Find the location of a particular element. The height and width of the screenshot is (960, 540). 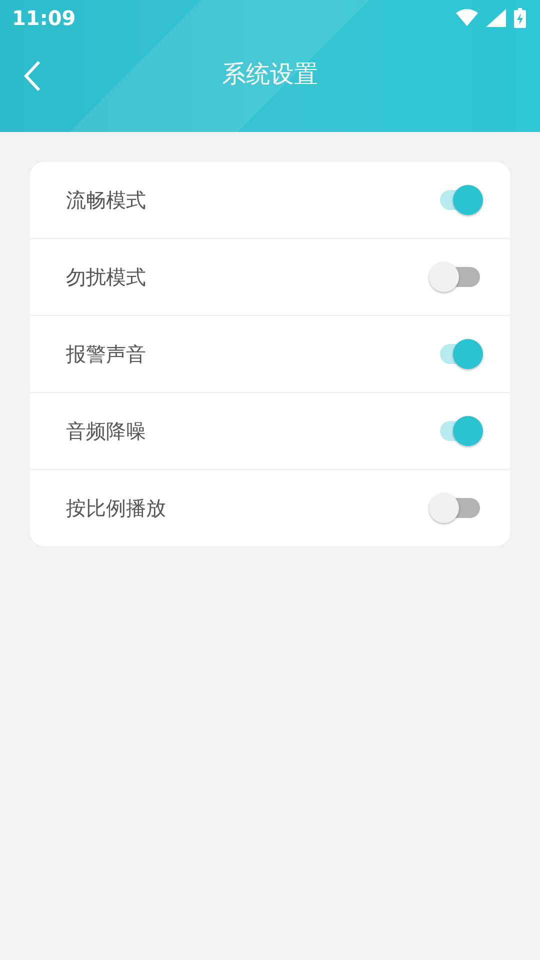

battery-icon is located at coordinates (520, 18).